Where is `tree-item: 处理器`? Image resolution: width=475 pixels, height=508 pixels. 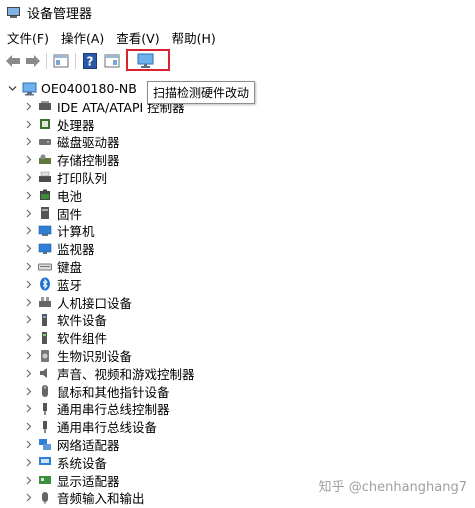
tree-item: 处理器 is located at coordinates (58, 124).